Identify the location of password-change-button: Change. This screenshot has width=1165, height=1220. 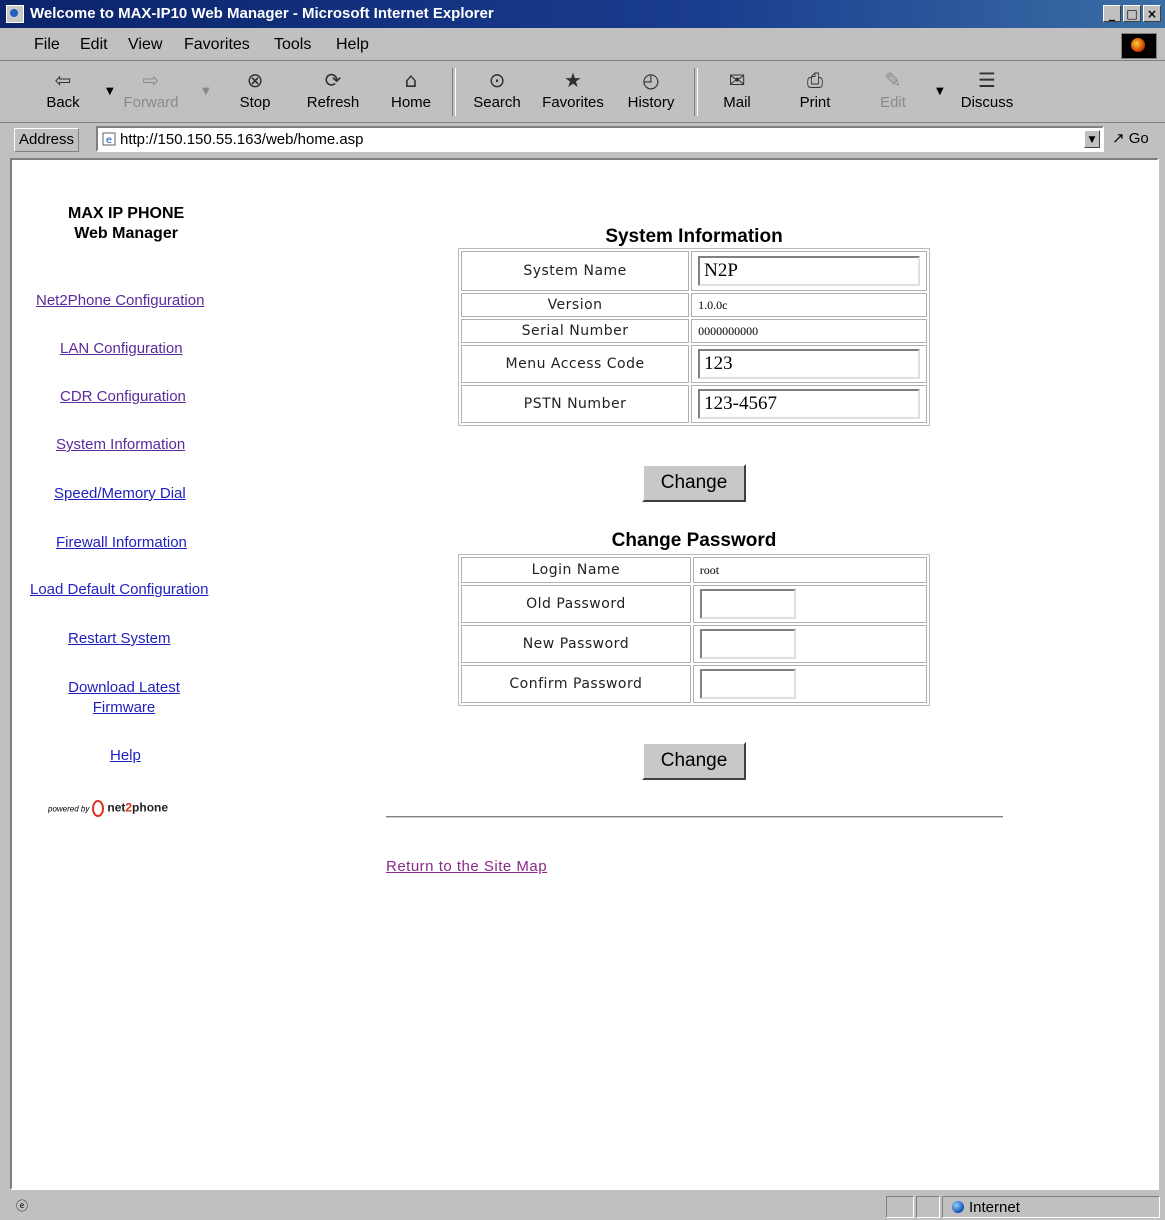
(694, 761).